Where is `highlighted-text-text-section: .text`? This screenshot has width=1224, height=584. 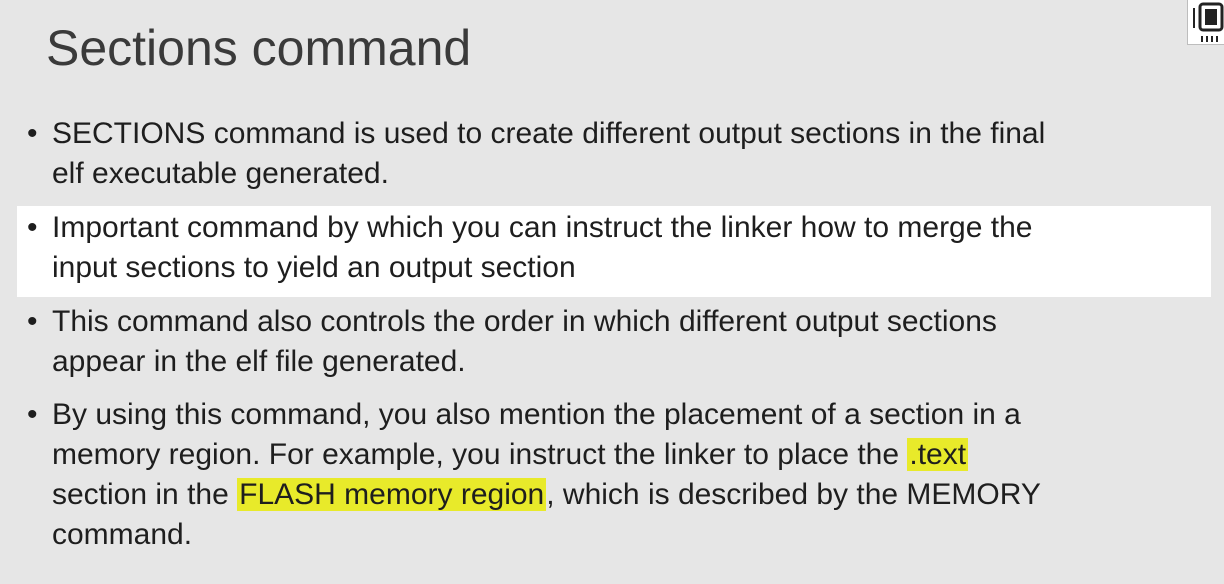
highlighted-text-text-section: .text is located at coordinates (938, 454).